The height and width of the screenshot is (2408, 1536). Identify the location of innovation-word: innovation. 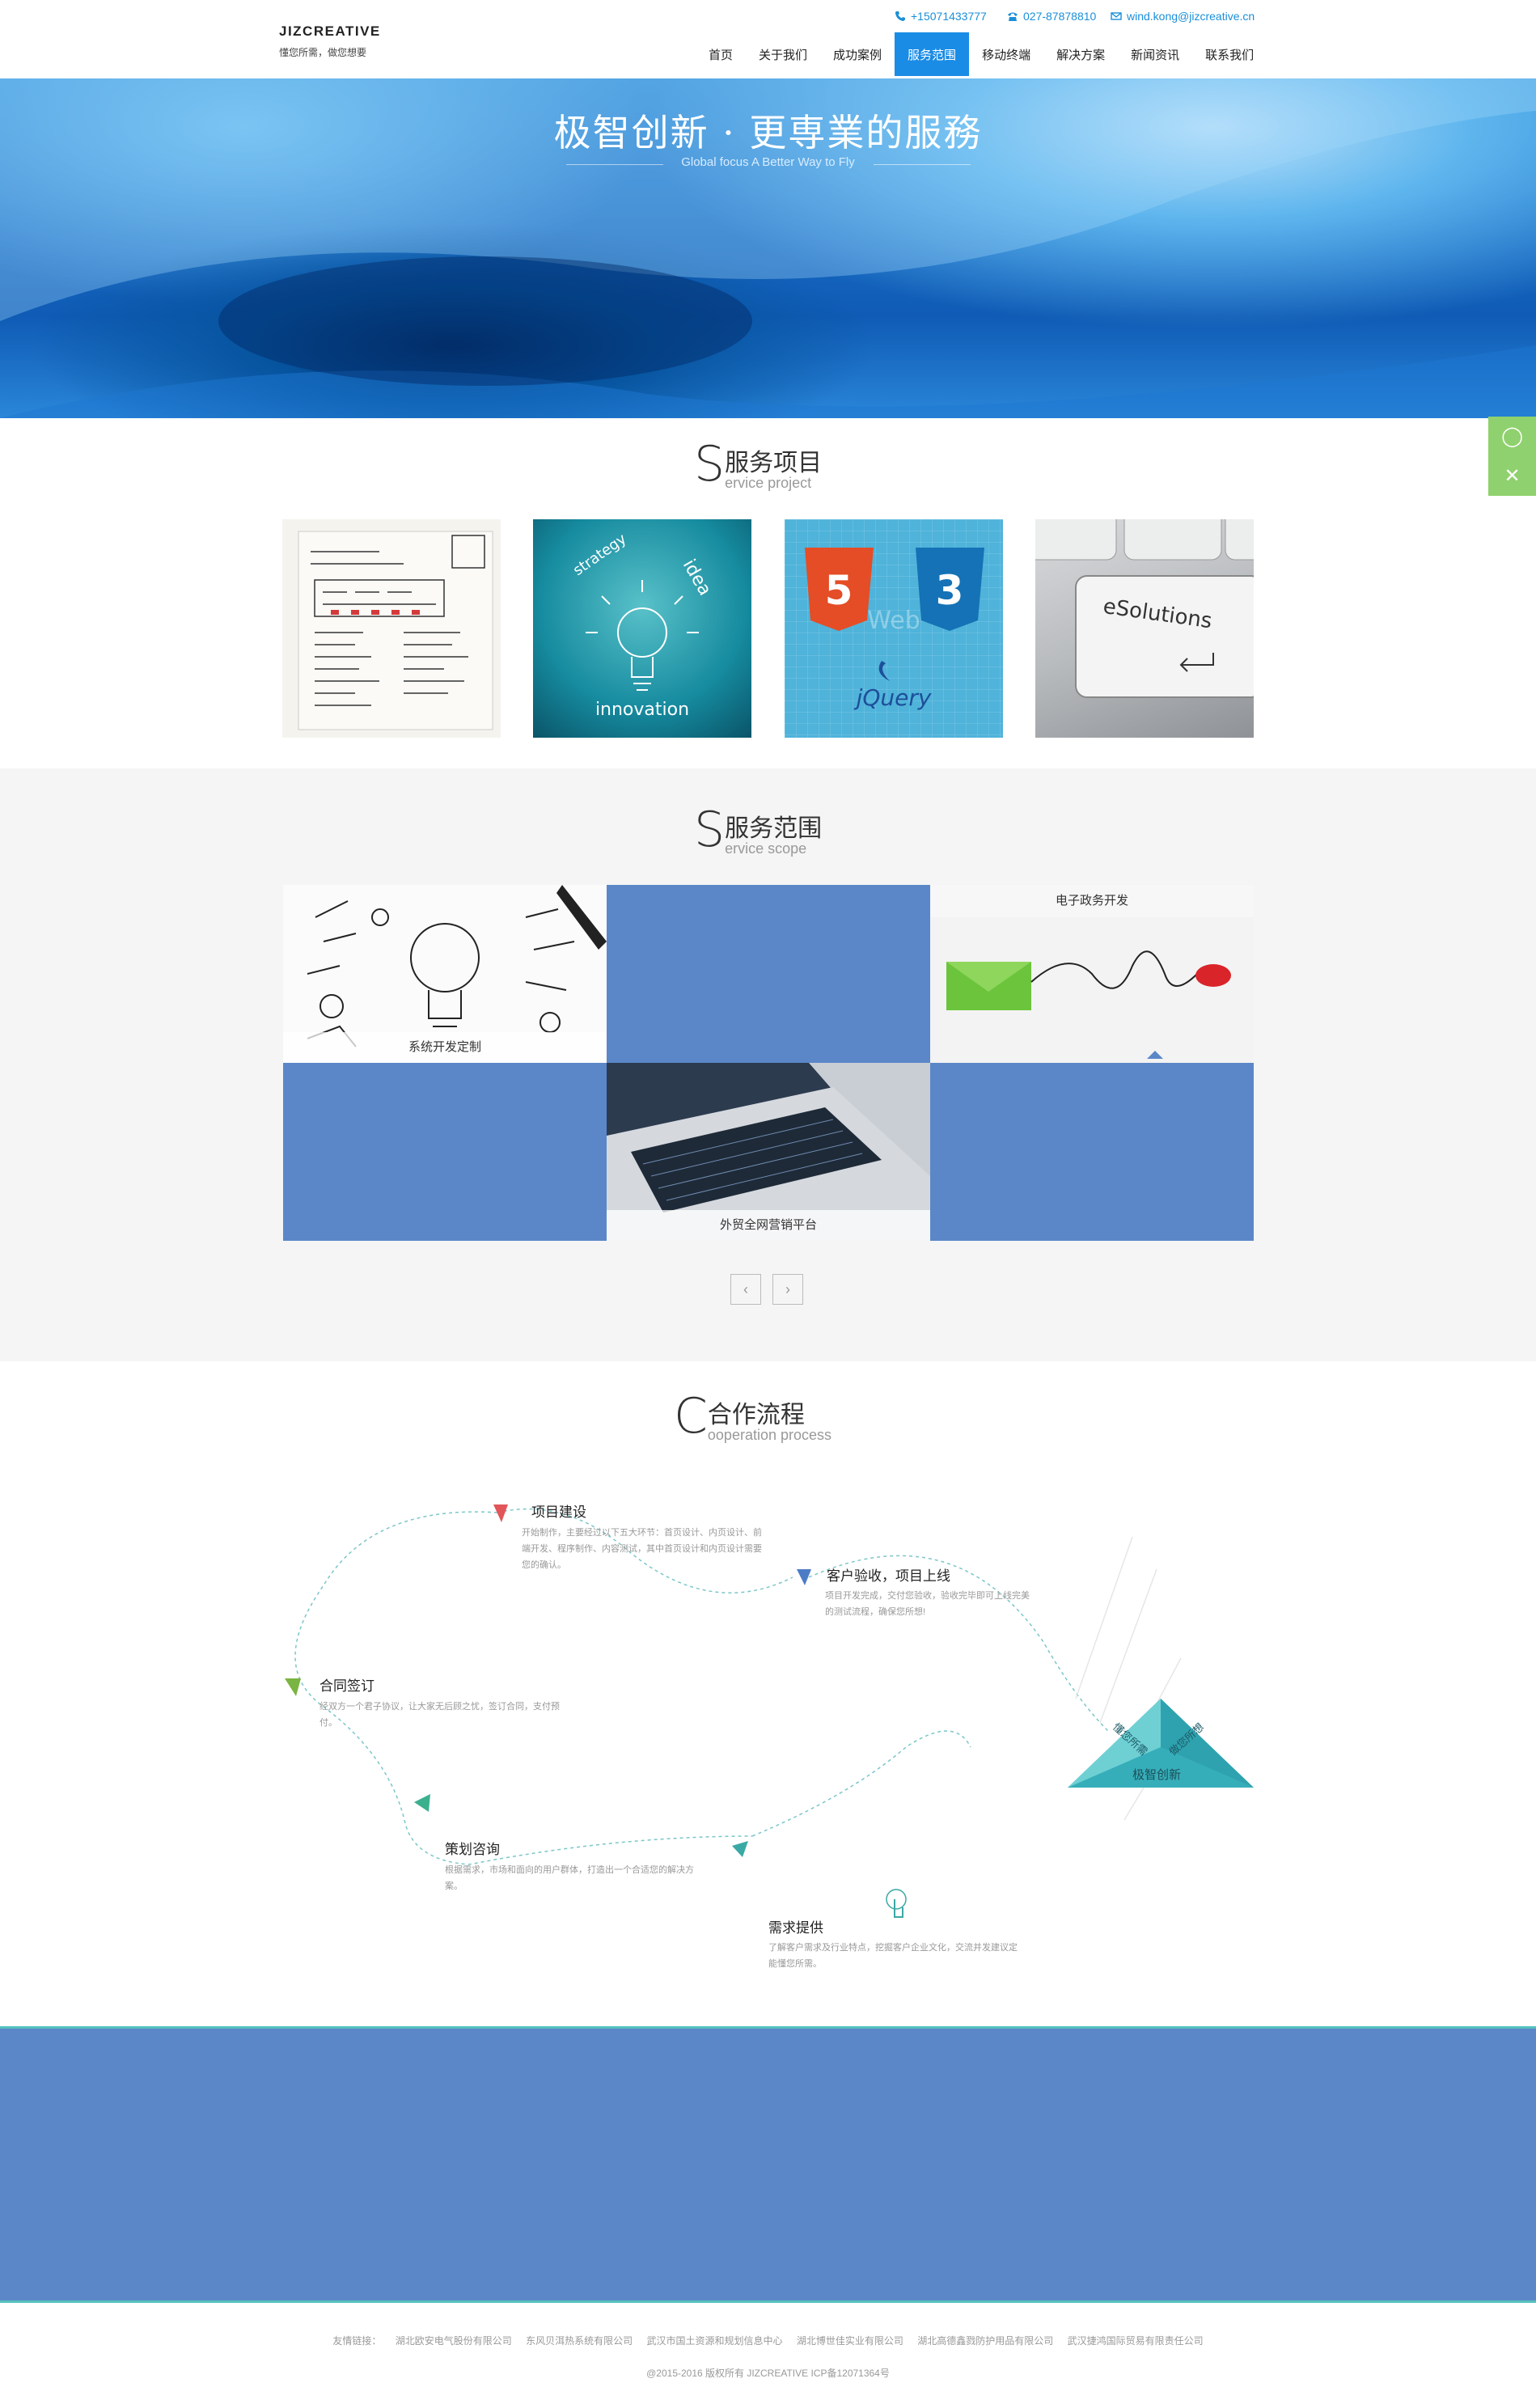
(642, 710).